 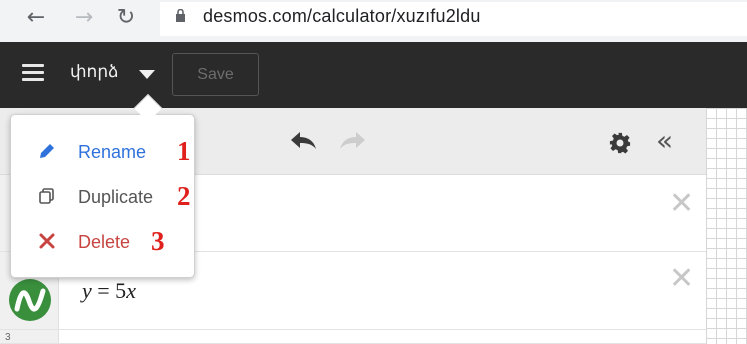 What do you see at coordinates (184, 196) in the screenshot?
I see `annotation-number: 2` at bounding box center [184, 196].